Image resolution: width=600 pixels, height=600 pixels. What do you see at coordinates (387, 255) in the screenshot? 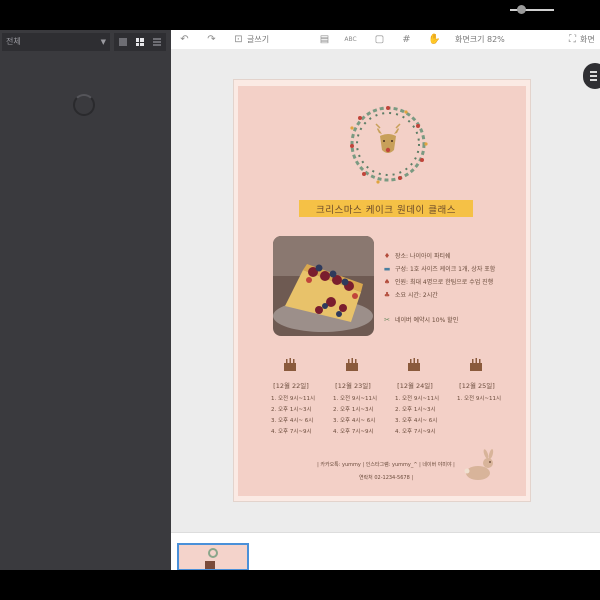
I see `pin-icon: ♦` at bounding box center [387, 255].